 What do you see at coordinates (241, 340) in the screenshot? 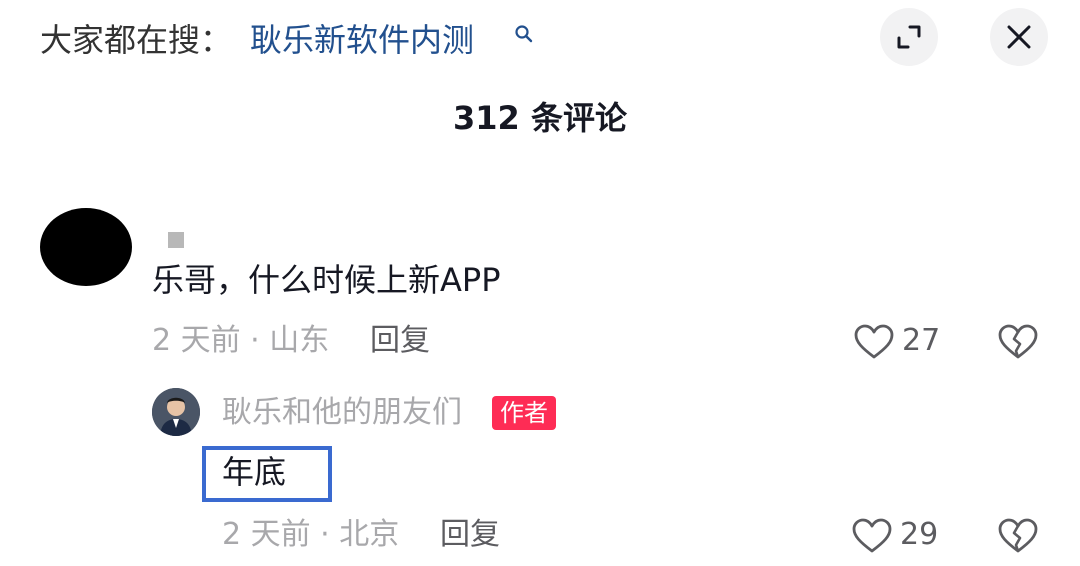
I see `comment-meta: 2 天前 · 山东` at bounding box center [241, 340].